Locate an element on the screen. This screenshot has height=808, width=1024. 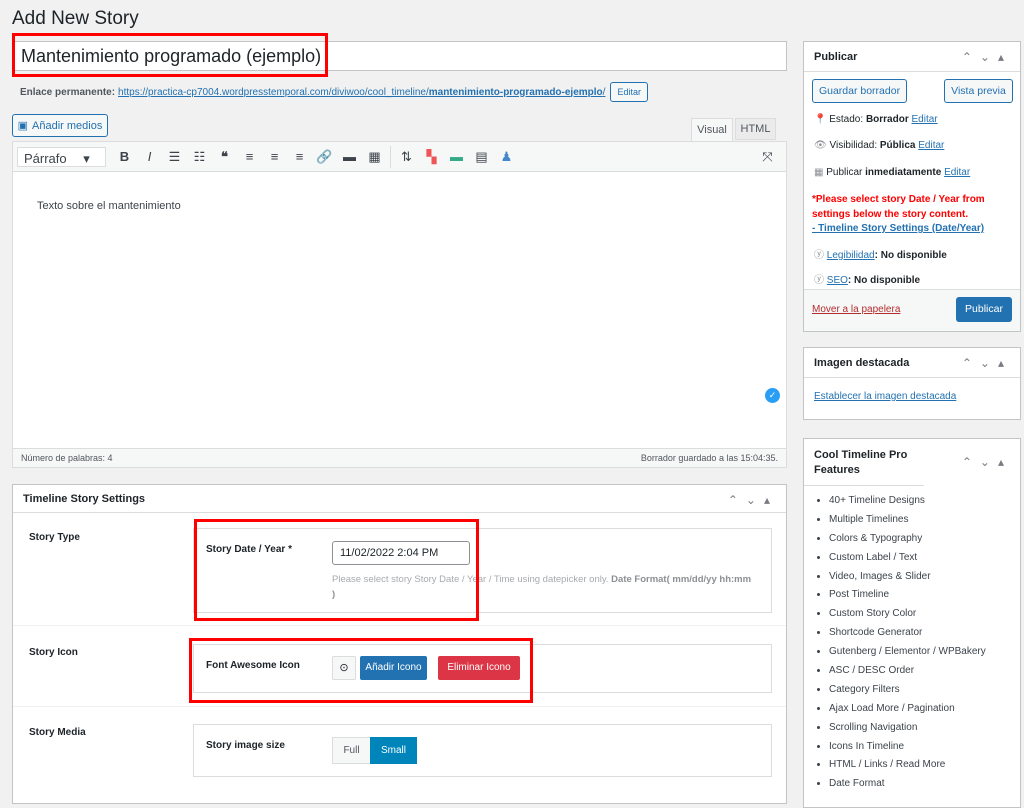
feature-item: Multiple Timelines is located at coordinates (924, 519).